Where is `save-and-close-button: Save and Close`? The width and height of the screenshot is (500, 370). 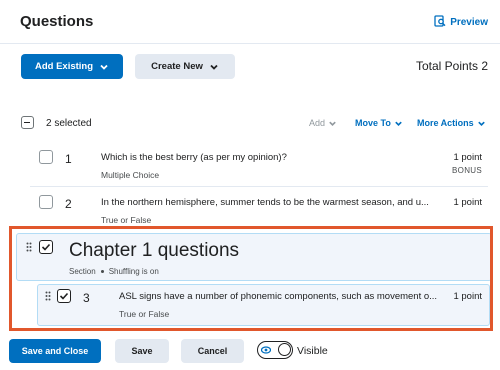
save-and-close-button: Save and Close is located at coordinates (55, 351).